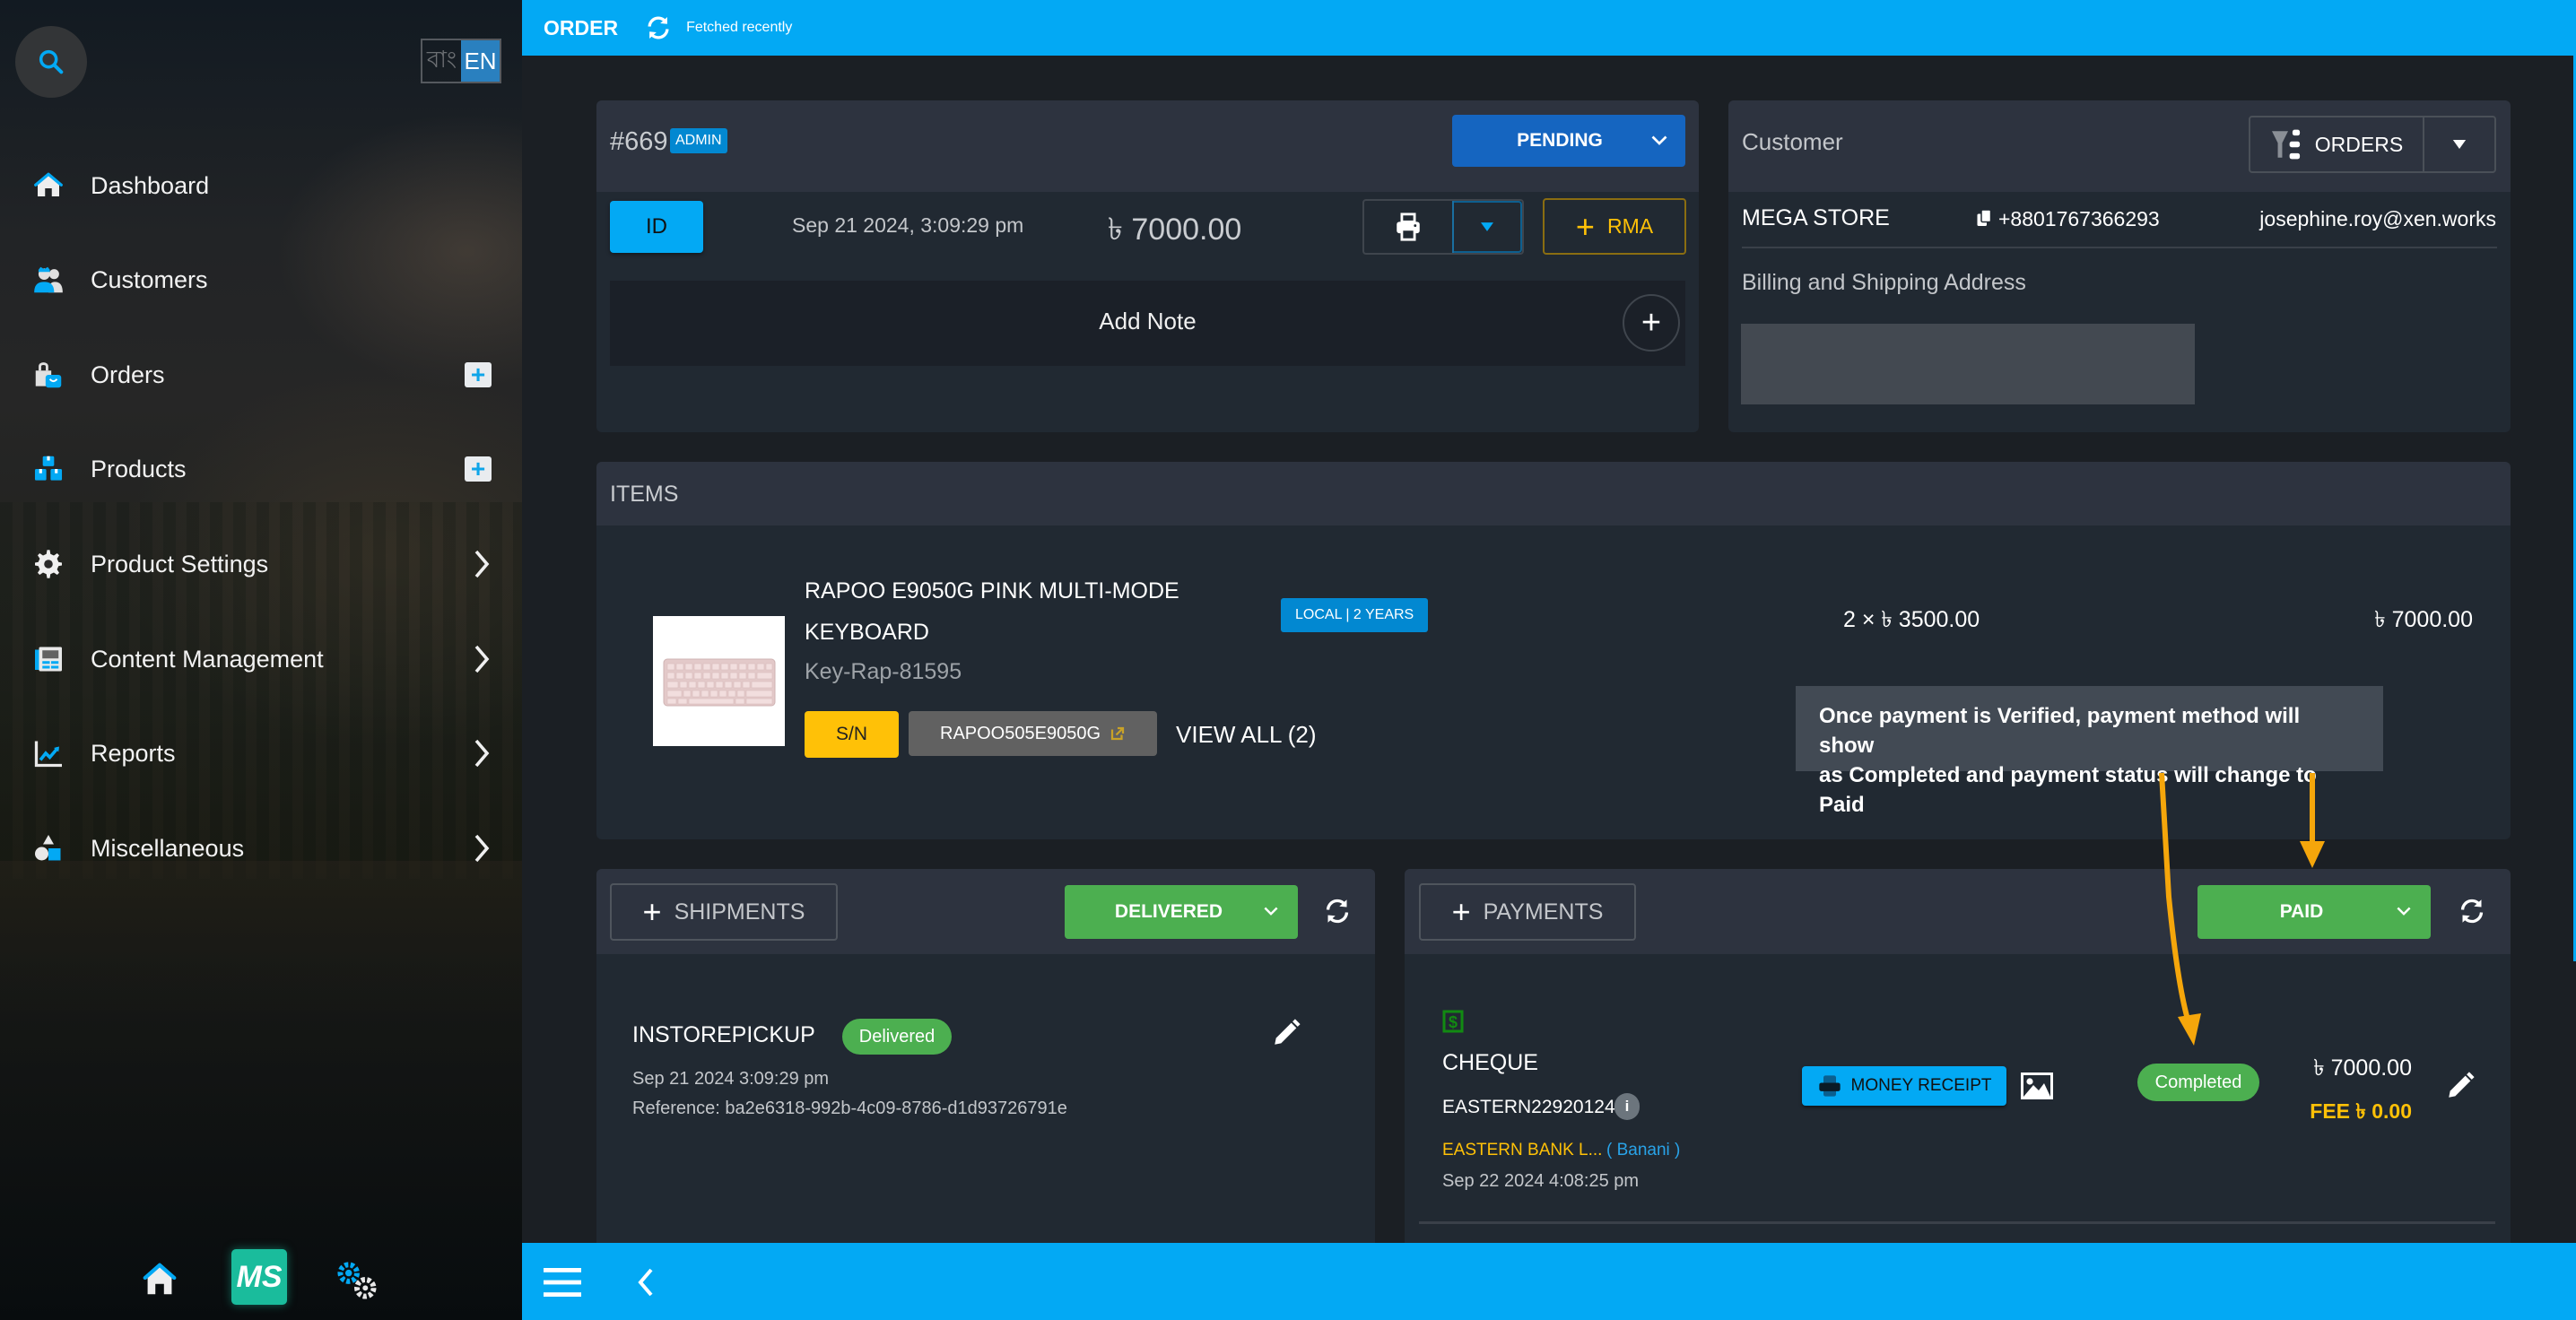 The image size is (2576, 1320). What do you see at coordinates (2362, 1068) in the screenshot?
I see `payment-amount: ৳ 7000.00` at bounding box center [2362, 1068].